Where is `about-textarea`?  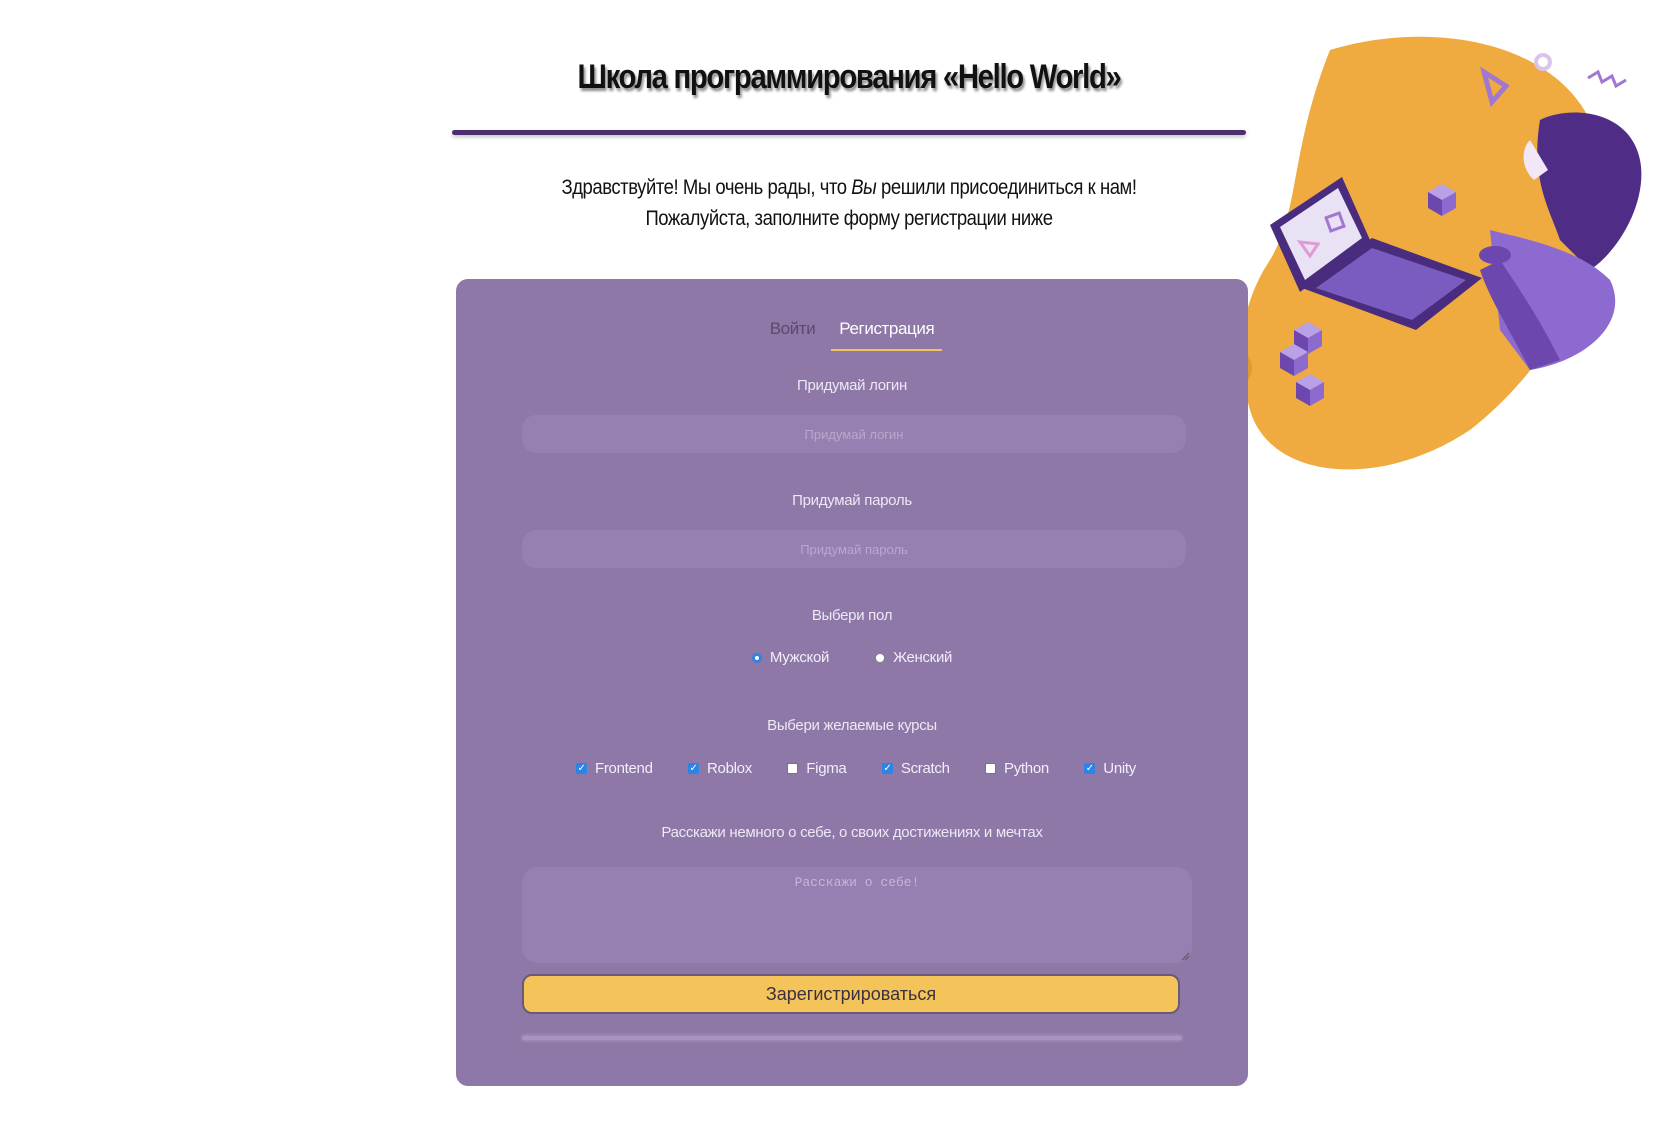 about-textarea is located at coordinates (857, 915).